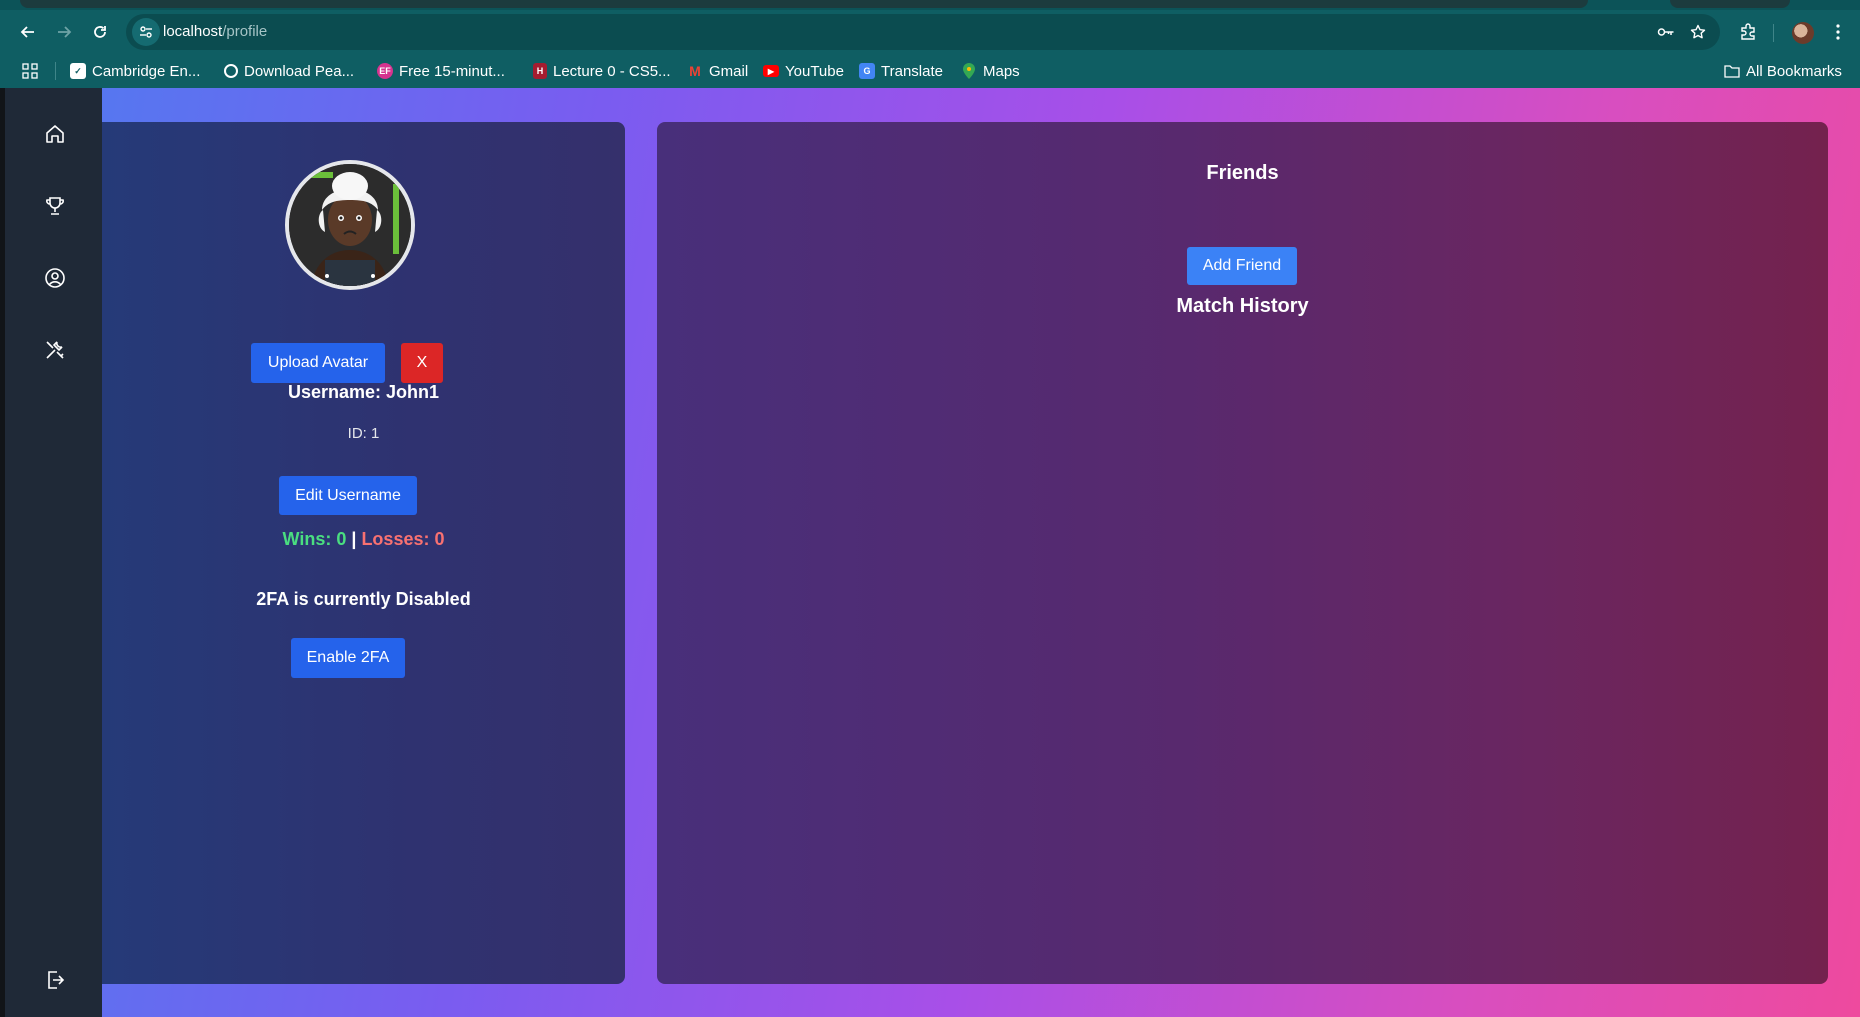 The image size is (1860, 1017). Describe the element at coordinates (540, 71) in the screenshot. I see `harvard-icon: H` at that location.